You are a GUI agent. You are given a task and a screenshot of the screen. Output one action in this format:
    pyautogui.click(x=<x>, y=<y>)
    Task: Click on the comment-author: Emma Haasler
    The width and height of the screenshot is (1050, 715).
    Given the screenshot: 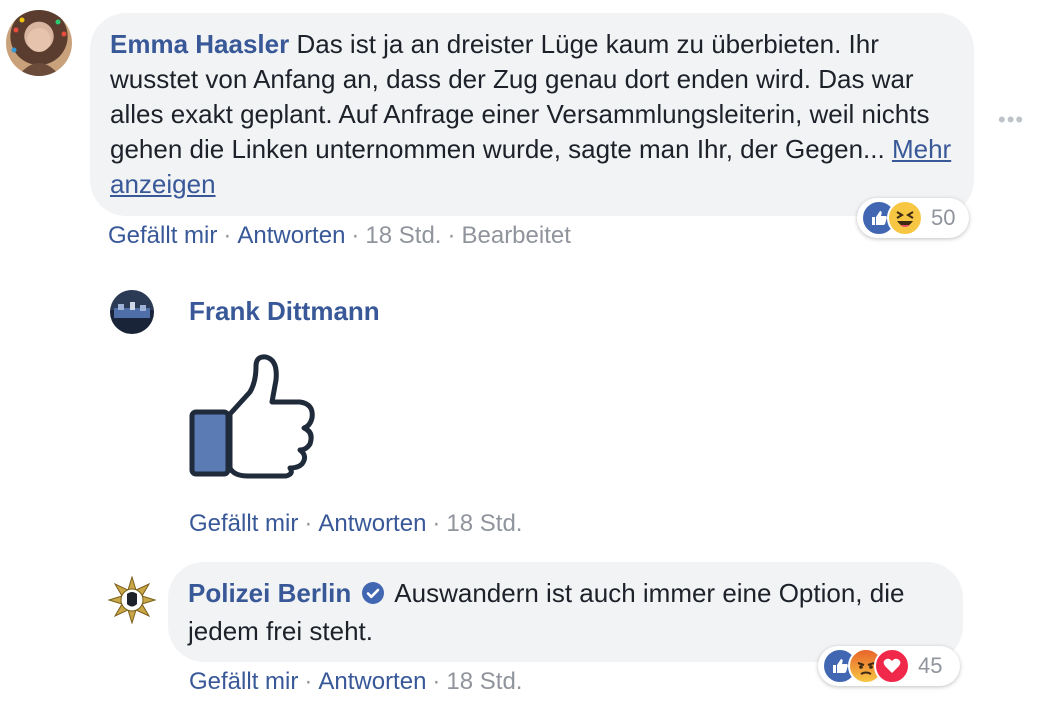 What is the action you would take?
    pyautogui.click(x=199, y=44)
    